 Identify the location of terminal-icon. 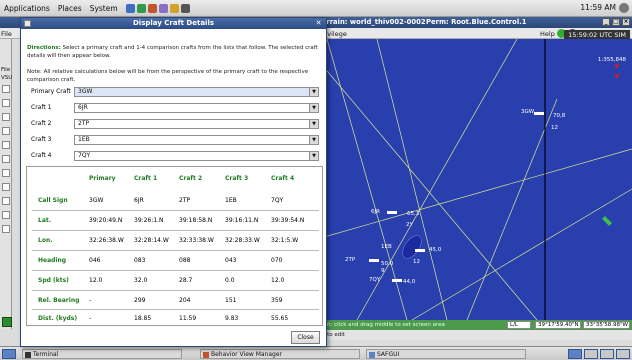
(28, 354).